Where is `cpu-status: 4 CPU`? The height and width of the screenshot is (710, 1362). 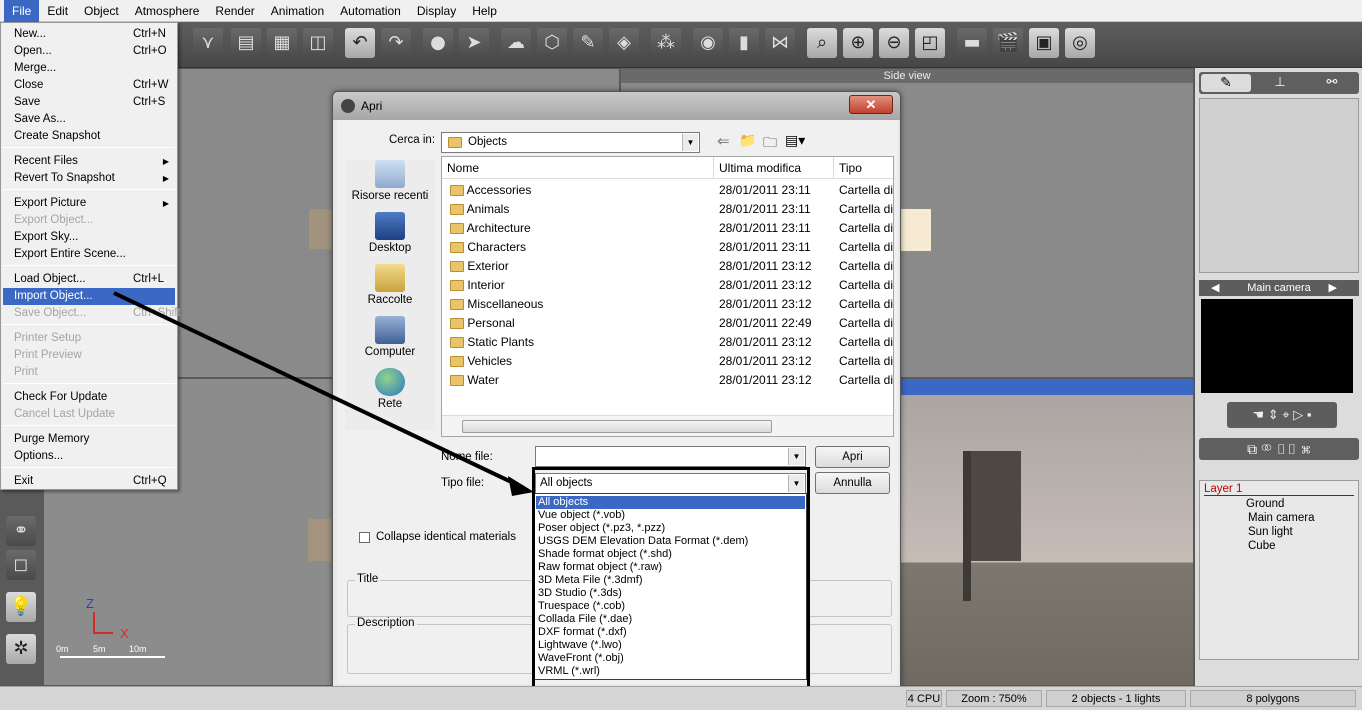
cpu-status: 4 CPU is located at coordinates (924, 698).